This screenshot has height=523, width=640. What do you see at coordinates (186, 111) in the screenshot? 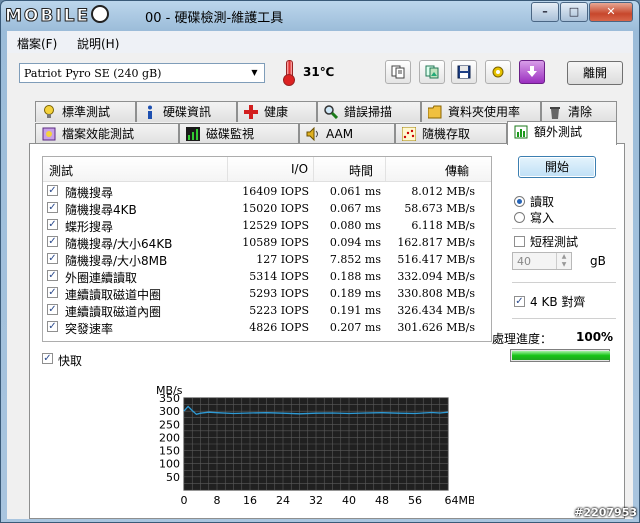
I see `tab-disk-info: 硬碟資訊` at bounding box center [186, 111].